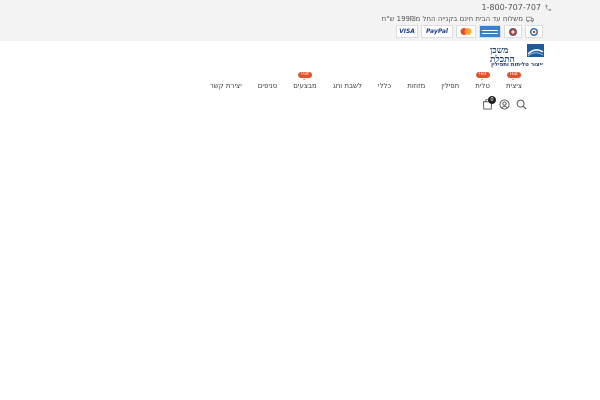 This screenshot has width=600, height=400. Describe the element at coordinates (416, 86) in the screenshot. I see `nav-item-mezuzot: מזוזות` at that location.